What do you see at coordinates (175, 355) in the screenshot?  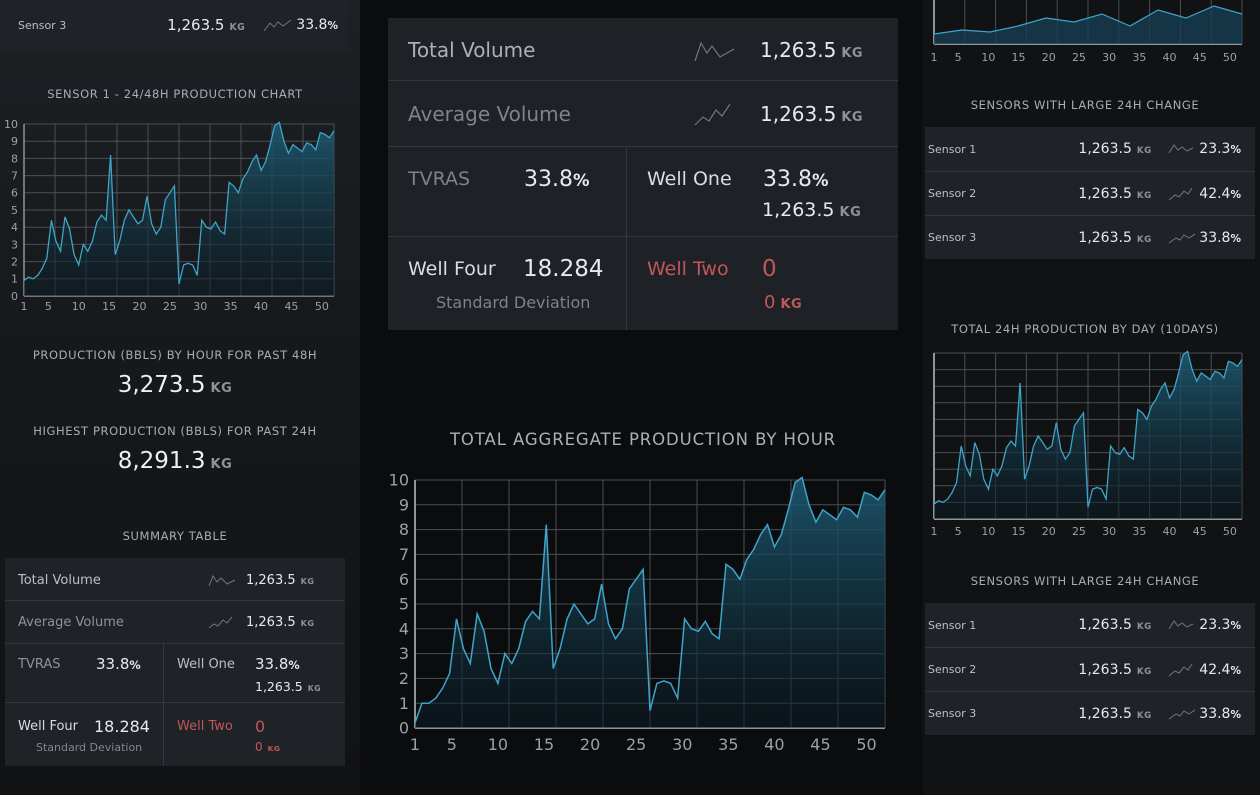 I see `production-title: PRODUCTION (BBLS) BY HOUR FOR PAST 48H` at bounding box center [175, 355].